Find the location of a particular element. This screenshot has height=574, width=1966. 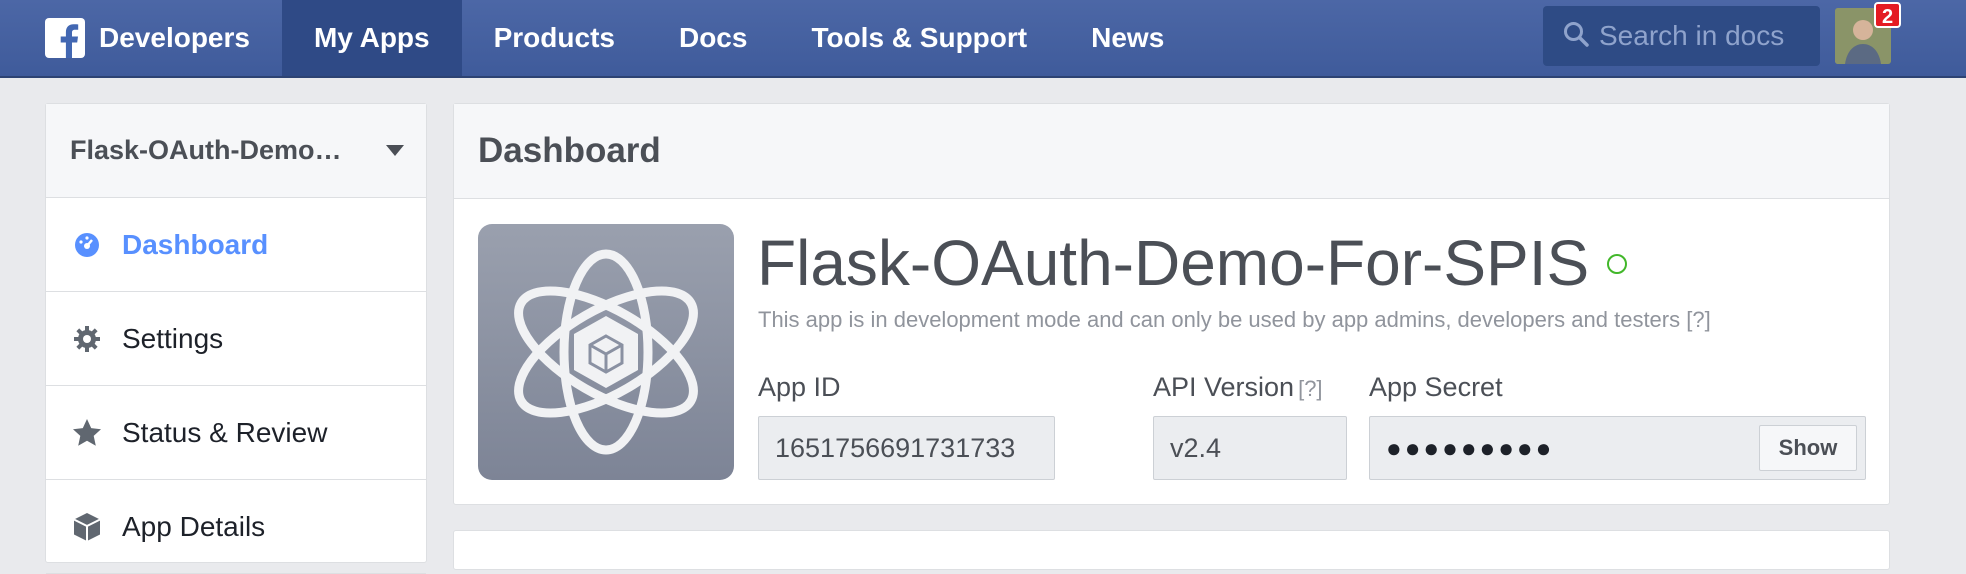

sidebar-item-settings: Settings is located at coordinates (236, 339).